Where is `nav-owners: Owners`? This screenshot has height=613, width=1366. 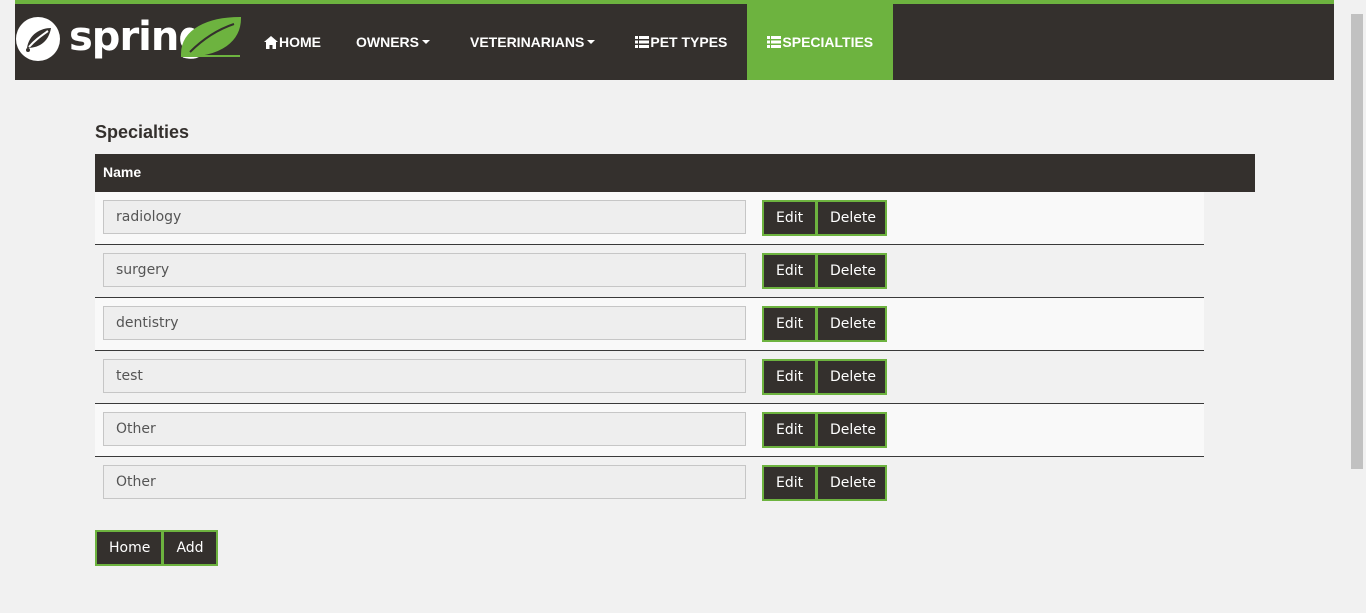
nav-owners: Owners is located at coordinates (393, 42).